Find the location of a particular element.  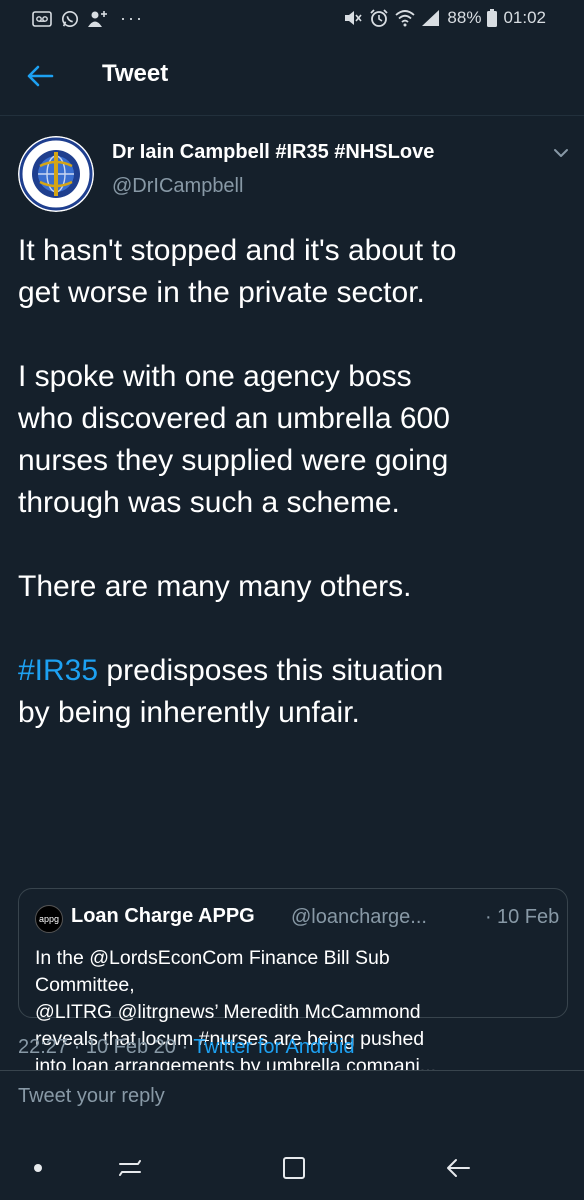

more-notifications-indicator: ··· is located at coordinates (132, 18).